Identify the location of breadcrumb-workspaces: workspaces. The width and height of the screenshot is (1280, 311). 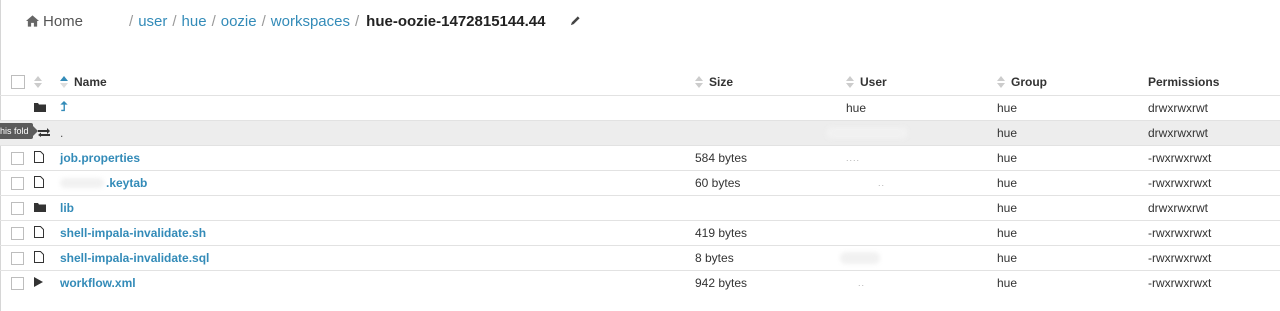
(310, 21).